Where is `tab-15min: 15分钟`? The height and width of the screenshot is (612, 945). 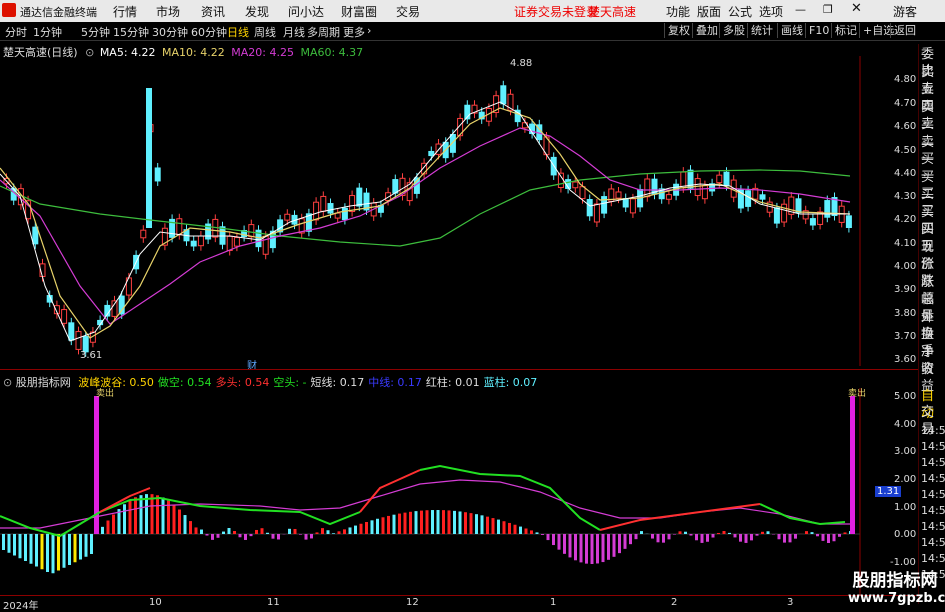 tab-15min: 15分钟 is located at coordinates (131, 32).